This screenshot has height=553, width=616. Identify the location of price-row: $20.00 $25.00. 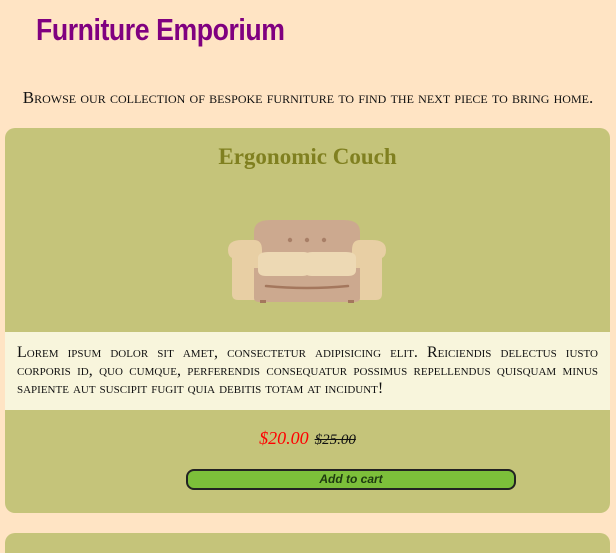
(307, 438).